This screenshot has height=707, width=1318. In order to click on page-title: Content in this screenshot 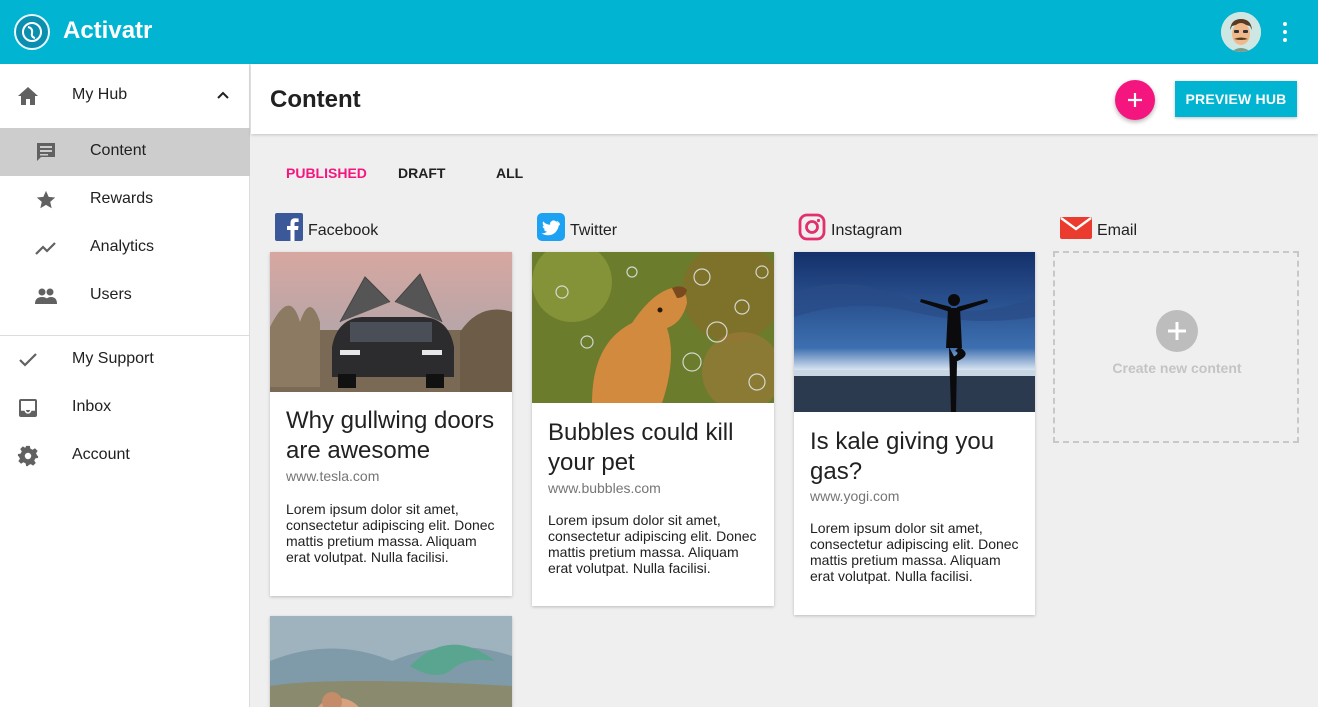, I will do `click(315, 99)`.